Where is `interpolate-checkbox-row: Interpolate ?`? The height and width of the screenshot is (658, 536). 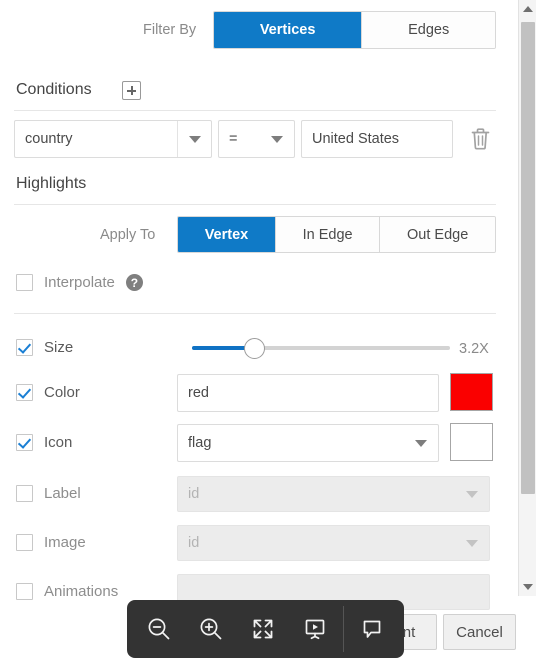 interpolate-checkbox-row: Interpolate ? is located at coordinates (79, 282).